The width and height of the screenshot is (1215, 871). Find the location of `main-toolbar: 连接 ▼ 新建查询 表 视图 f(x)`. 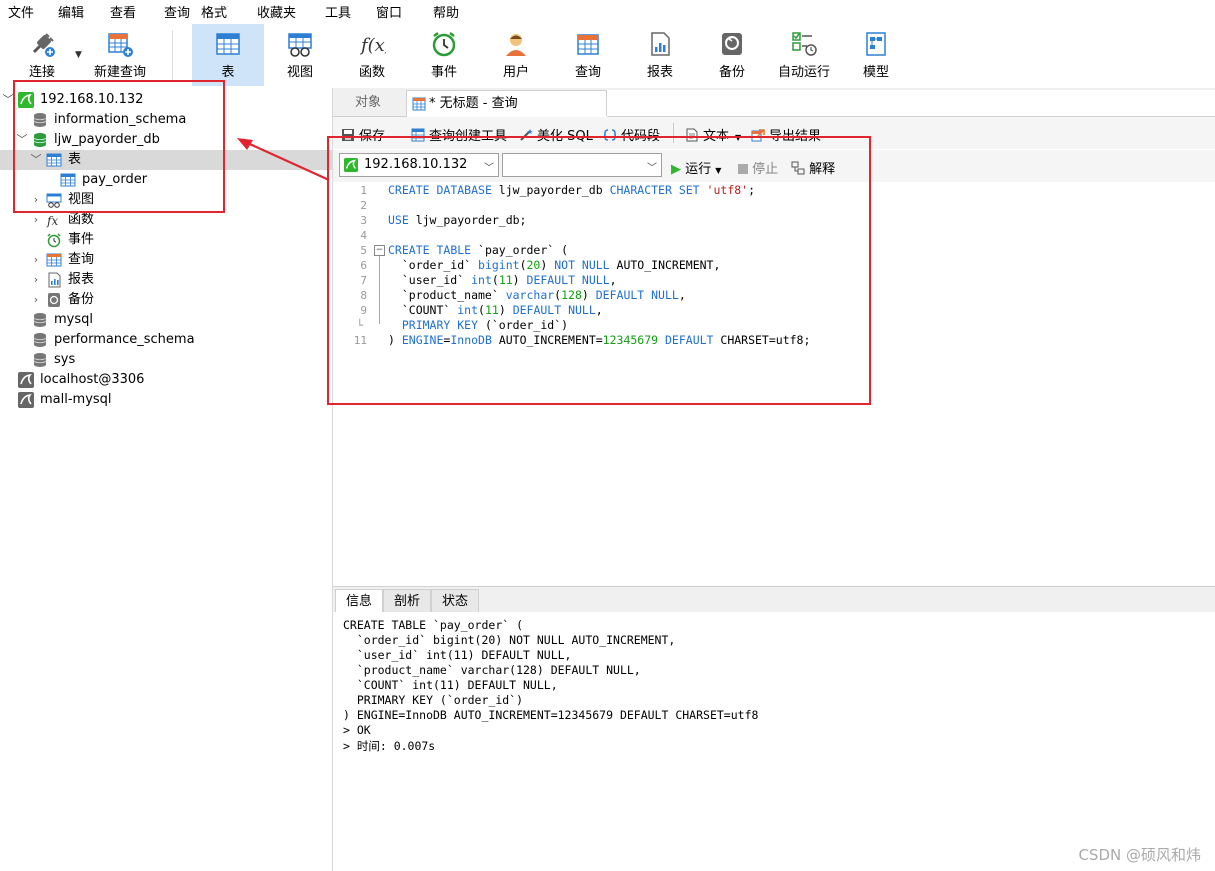

main-toolbar: 连接 ▼ 新建查询 表 视图 f(x) is located at coordinates (607, 55).